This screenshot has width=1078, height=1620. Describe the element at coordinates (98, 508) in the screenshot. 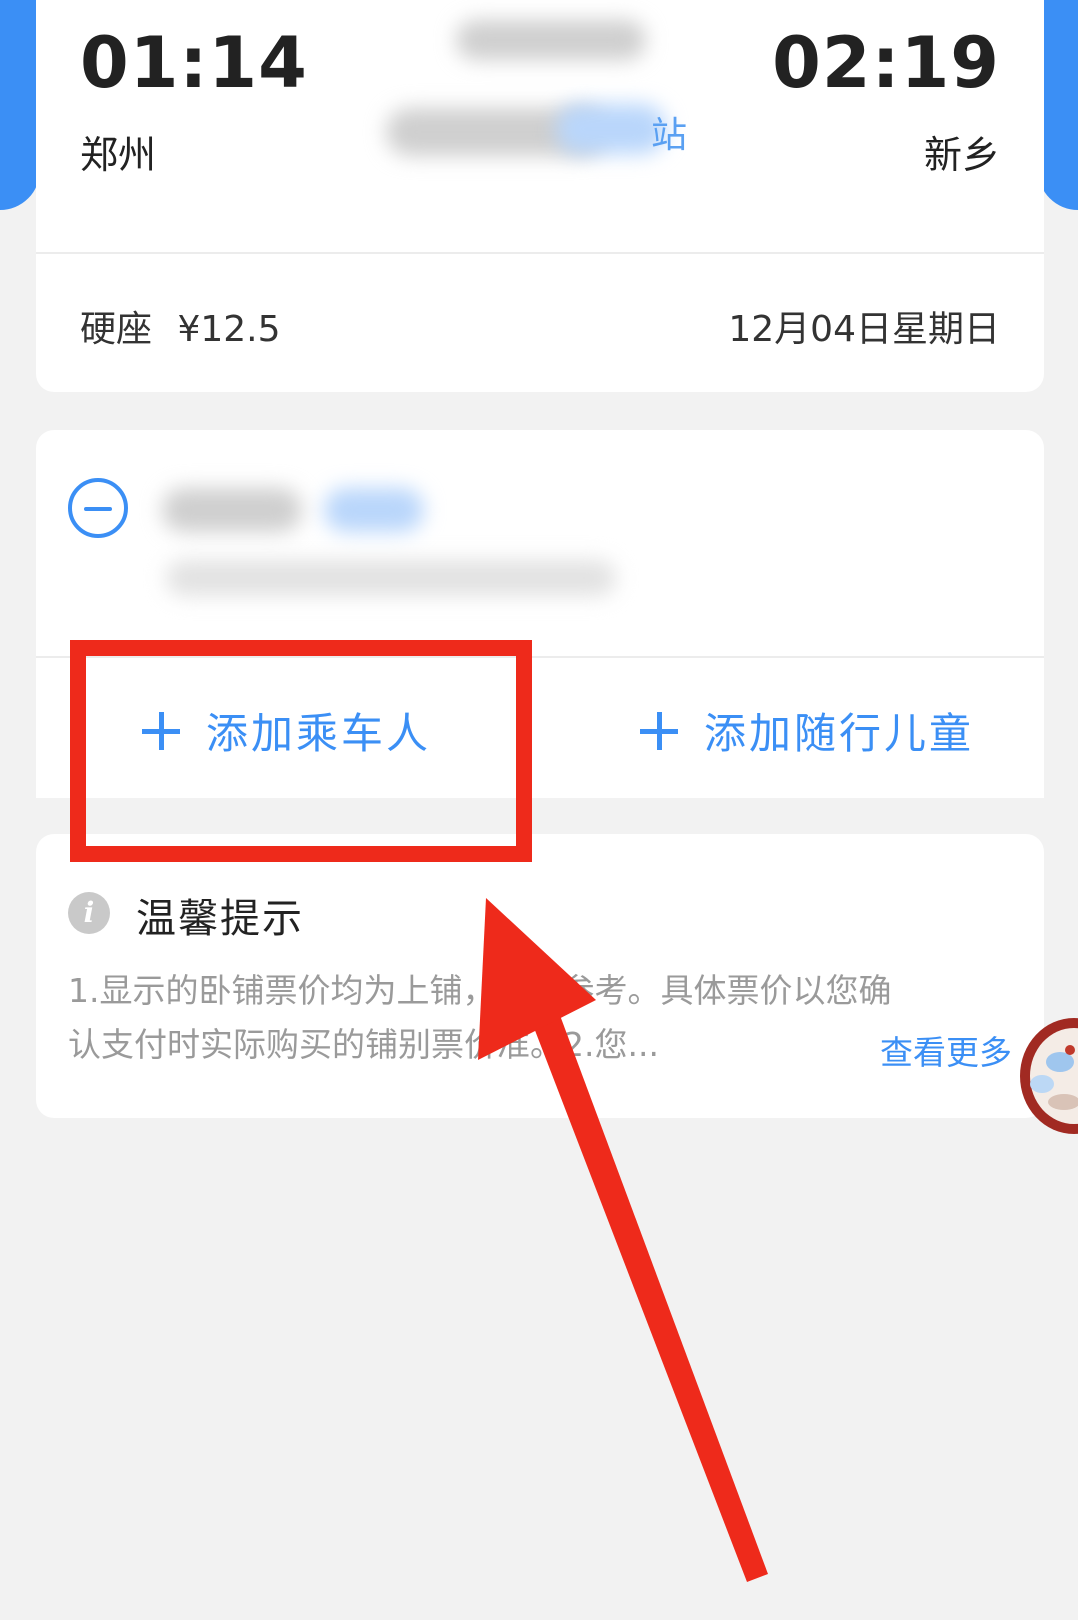

I see `remove-passenger-icon` at that location.